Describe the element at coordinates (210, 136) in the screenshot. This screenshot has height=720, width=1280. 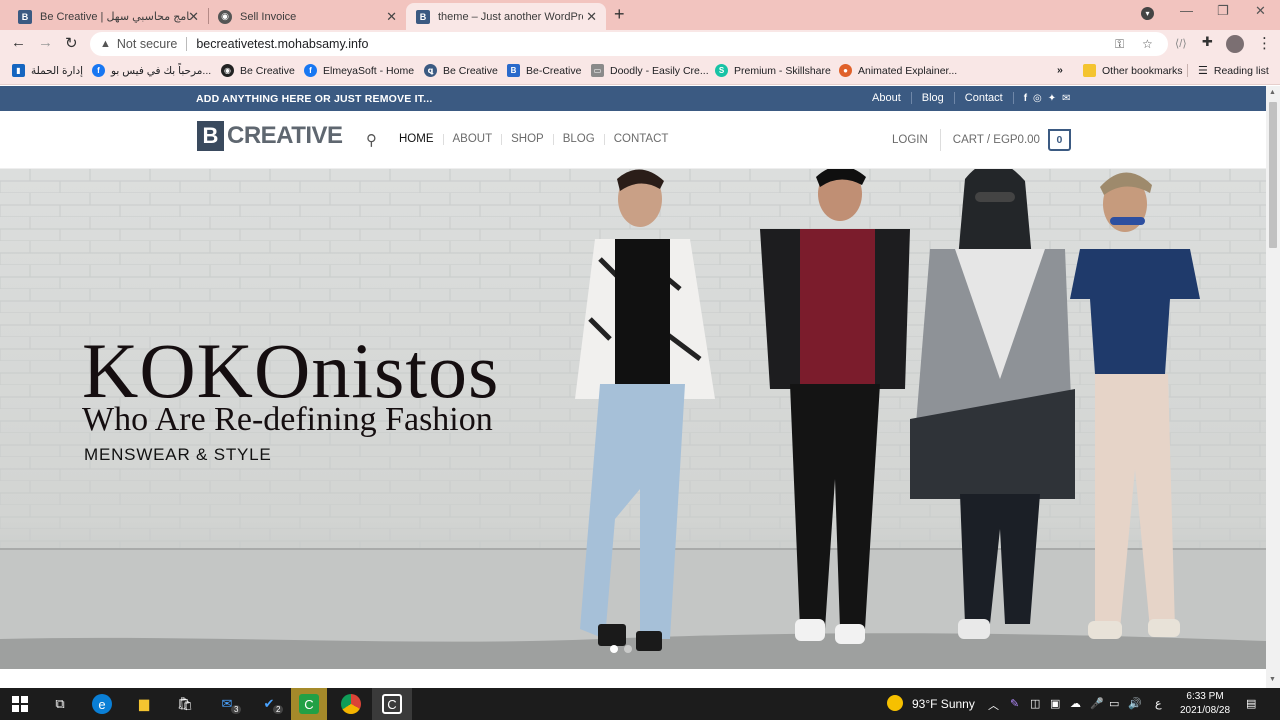
I see `logo-mark: B` at that location.